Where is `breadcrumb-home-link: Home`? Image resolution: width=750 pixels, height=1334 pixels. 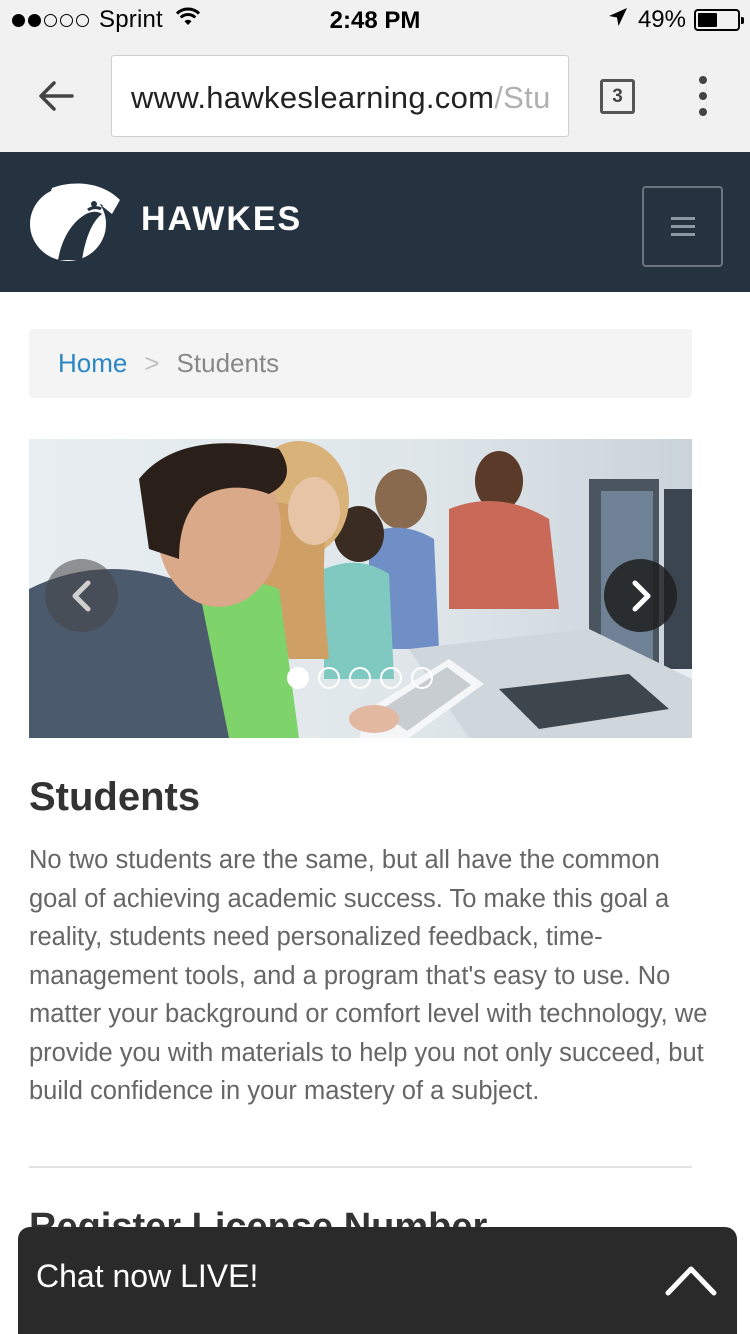
breadcrumb-home-link: Home is located at coordinates (92, 363).